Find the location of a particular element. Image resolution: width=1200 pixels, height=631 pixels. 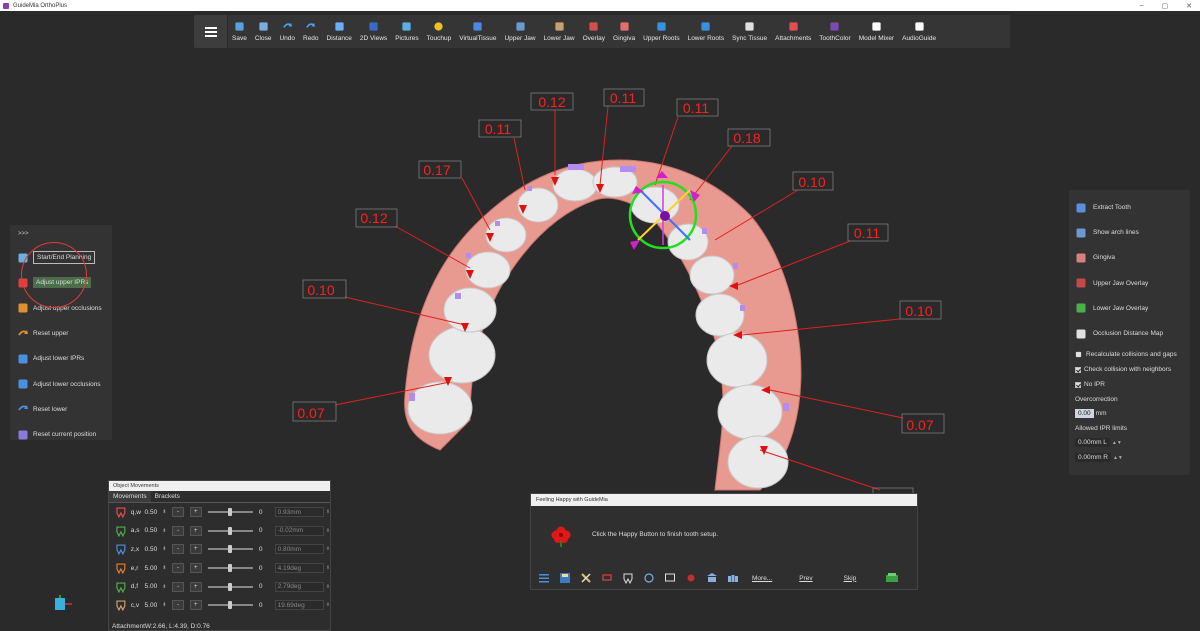

planning-item-reset-upper: Reset upper is located at coordinates (61, 333).